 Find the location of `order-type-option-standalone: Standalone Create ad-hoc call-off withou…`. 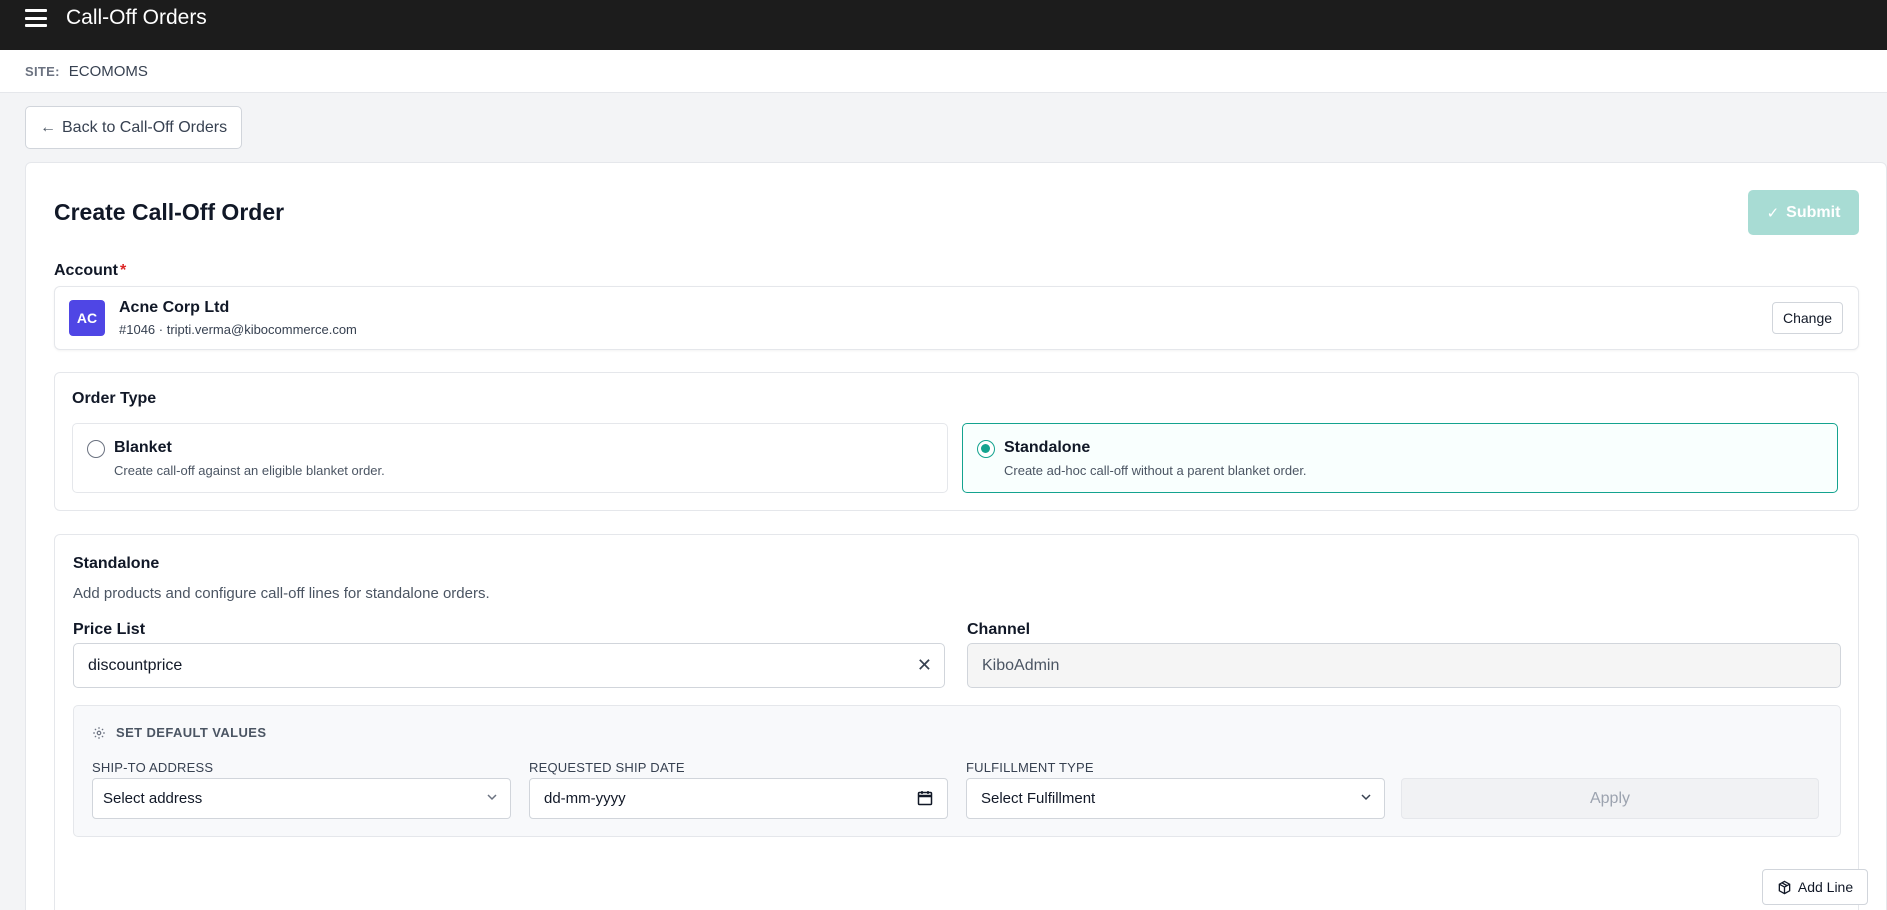

order-type-option-standalone: Standalone Create ad-hoc call-off withou… is located at coordinates (1400, 458).